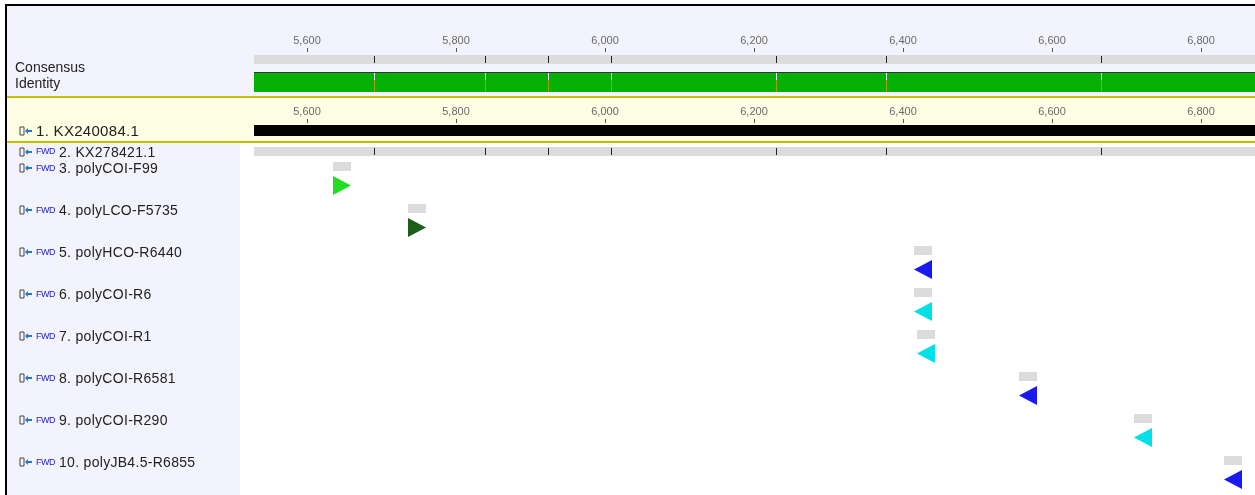 This screenshot has width=1255, height=495. What do you see at coordinates (631, 223) in the screenshot?
I see `sequence-row: FWD 4. polyLCO-F5735` at bounding box center [631, 223].